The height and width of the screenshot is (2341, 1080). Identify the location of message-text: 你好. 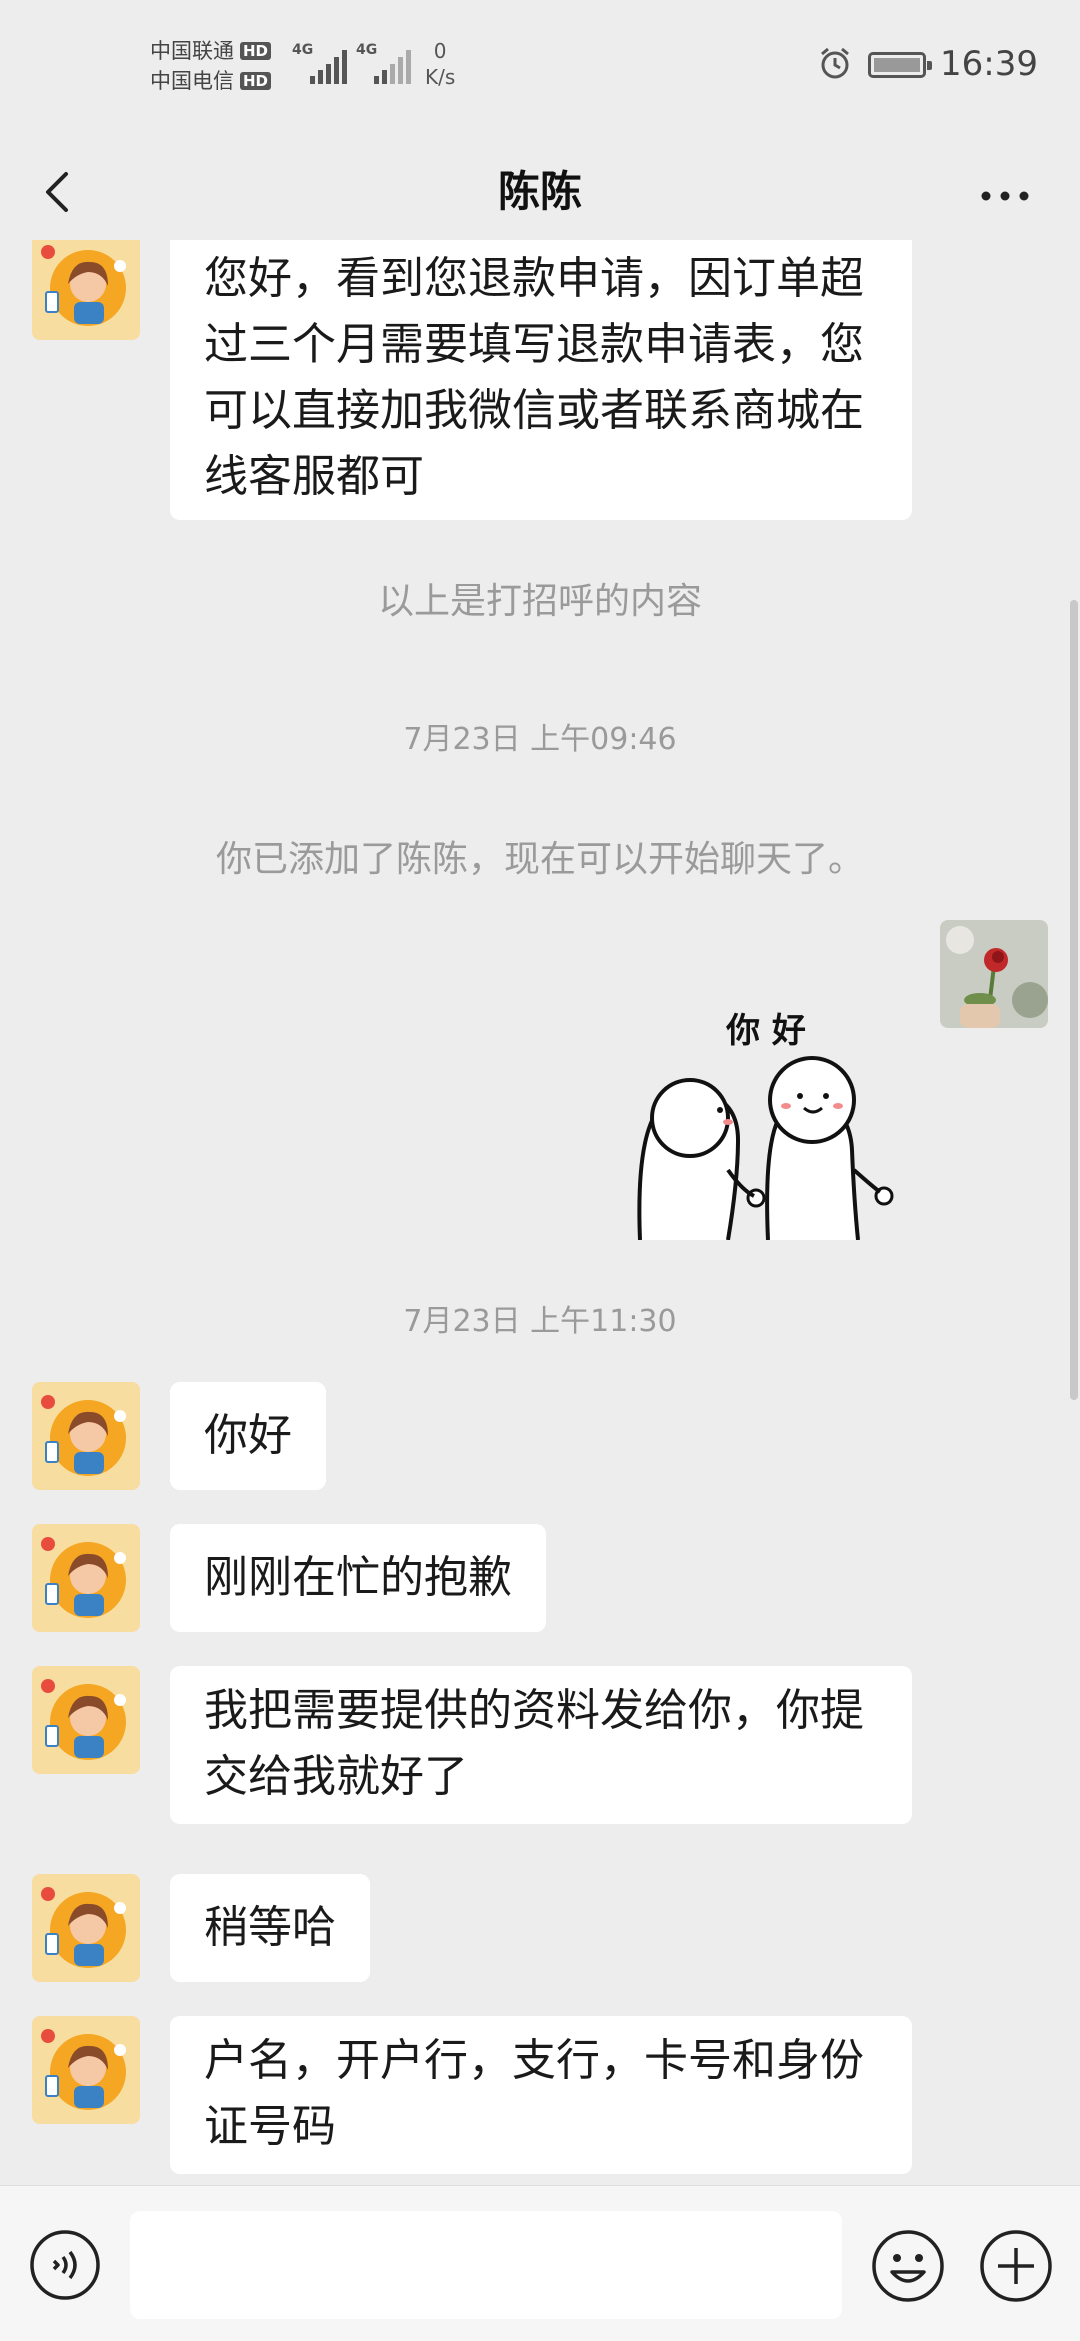
(248, 1435).